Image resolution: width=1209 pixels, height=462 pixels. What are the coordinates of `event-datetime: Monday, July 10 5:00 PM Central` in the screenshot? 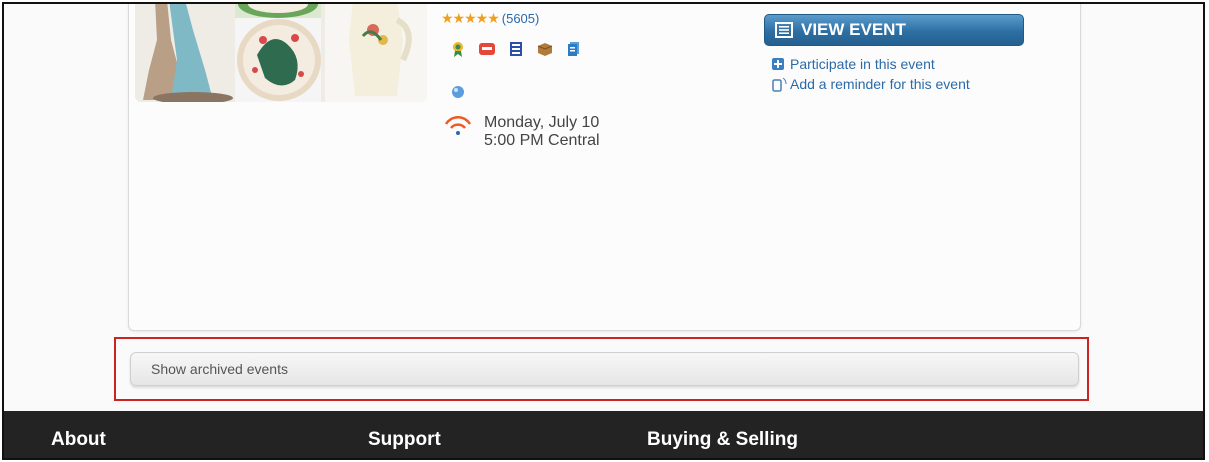 It's located at (522, 132).